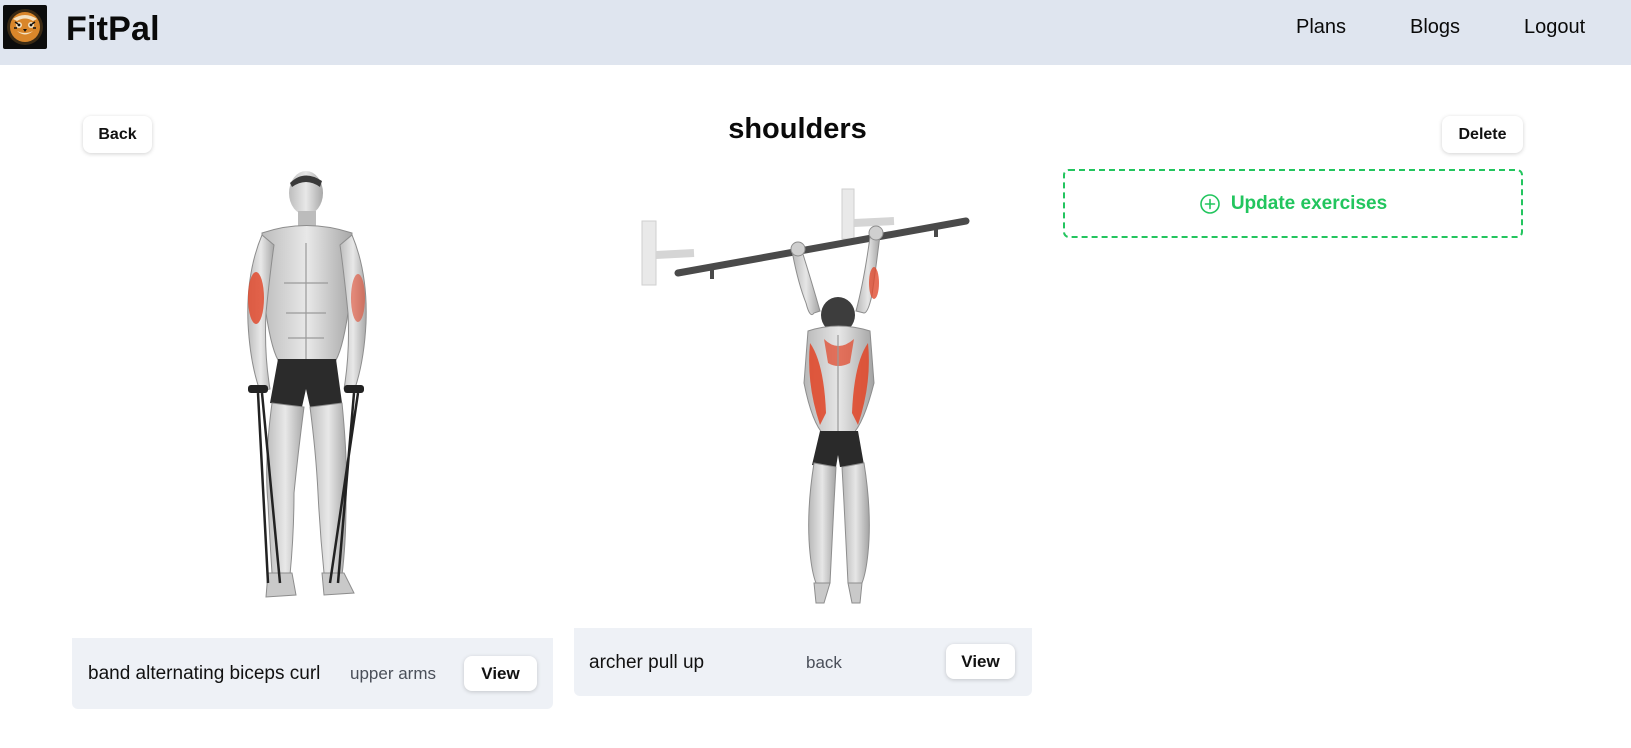 The width and height of the screenshot is (1631, 748). What do you see at coordinates (797, 129) in the screenshot?
I see `page-title: shoulders` at bounding box center [797, 129].